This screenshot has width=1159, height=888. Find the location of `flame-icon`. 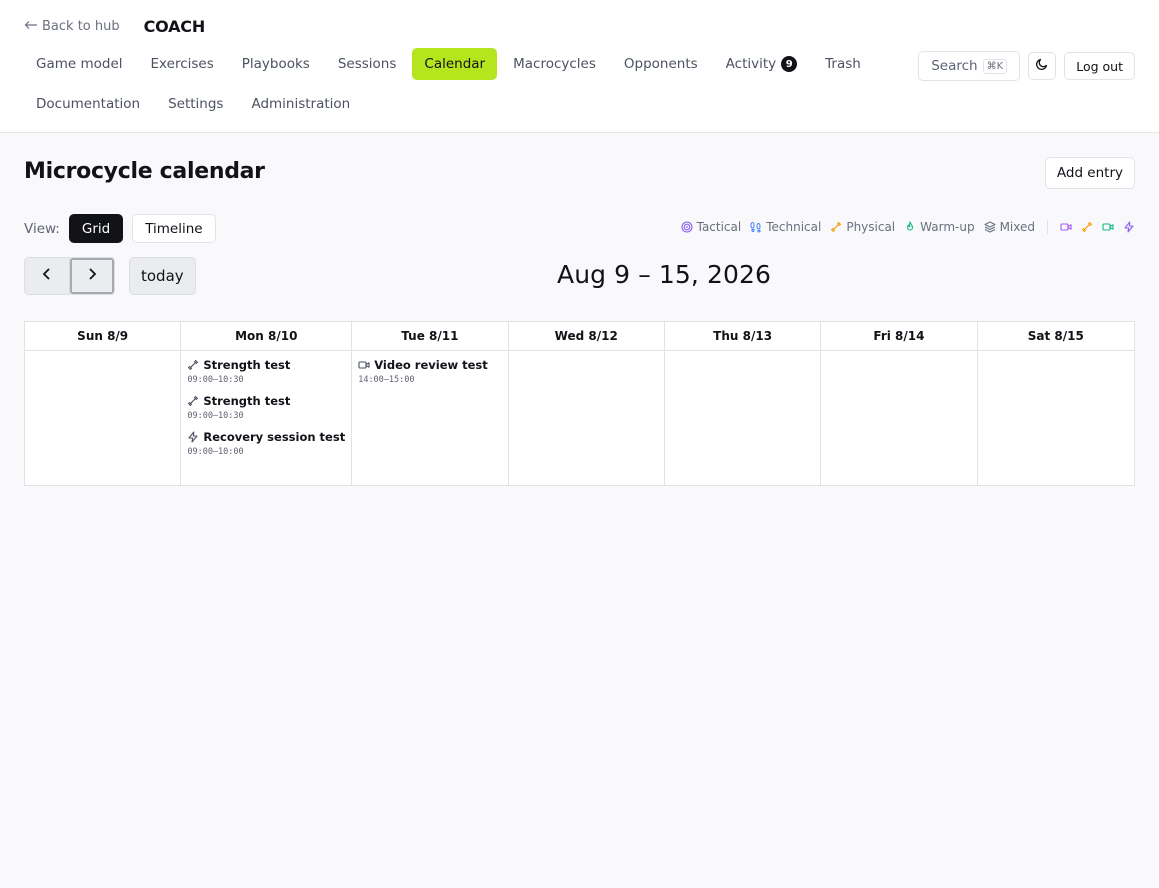

flame-icon is located at coordinates (910, 227).